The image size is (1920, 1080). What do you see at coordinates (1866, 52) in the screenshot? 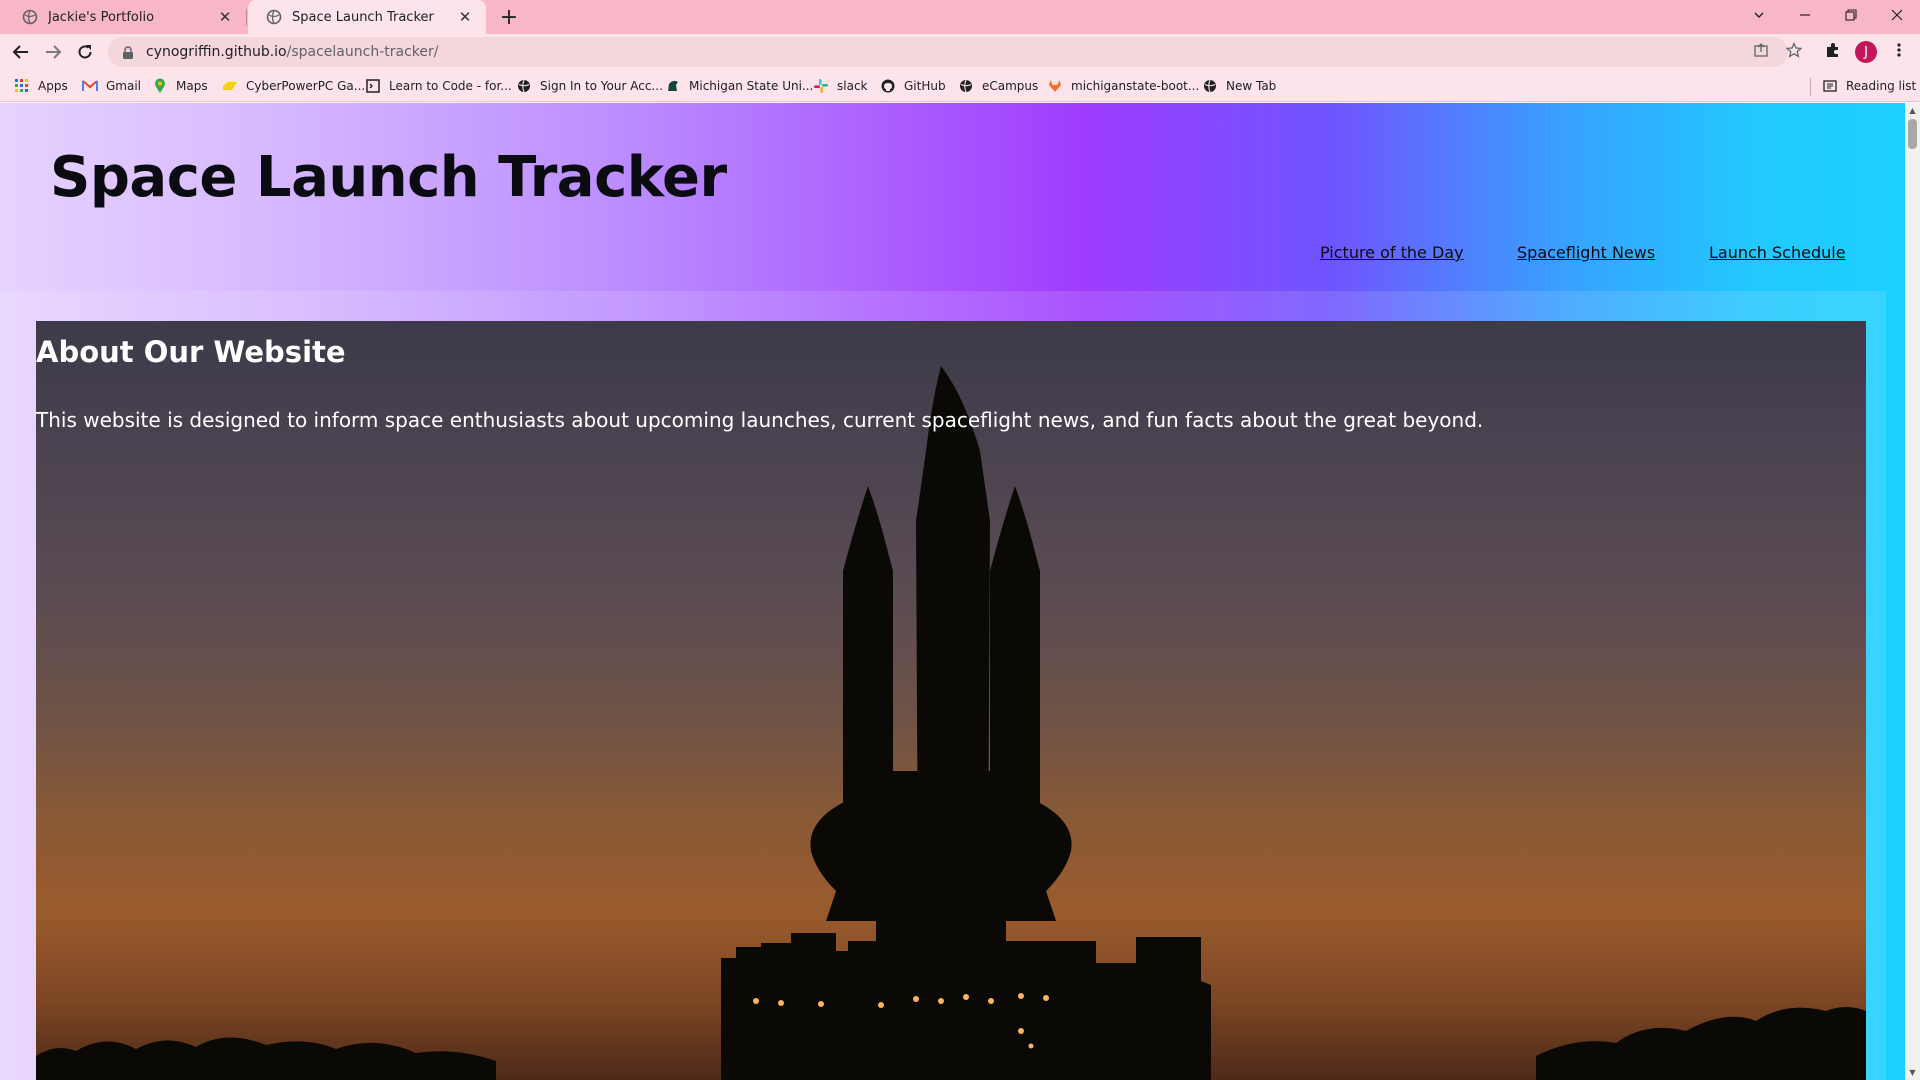
I see `profile-avatar: J` at bounding box center [1866, 52].